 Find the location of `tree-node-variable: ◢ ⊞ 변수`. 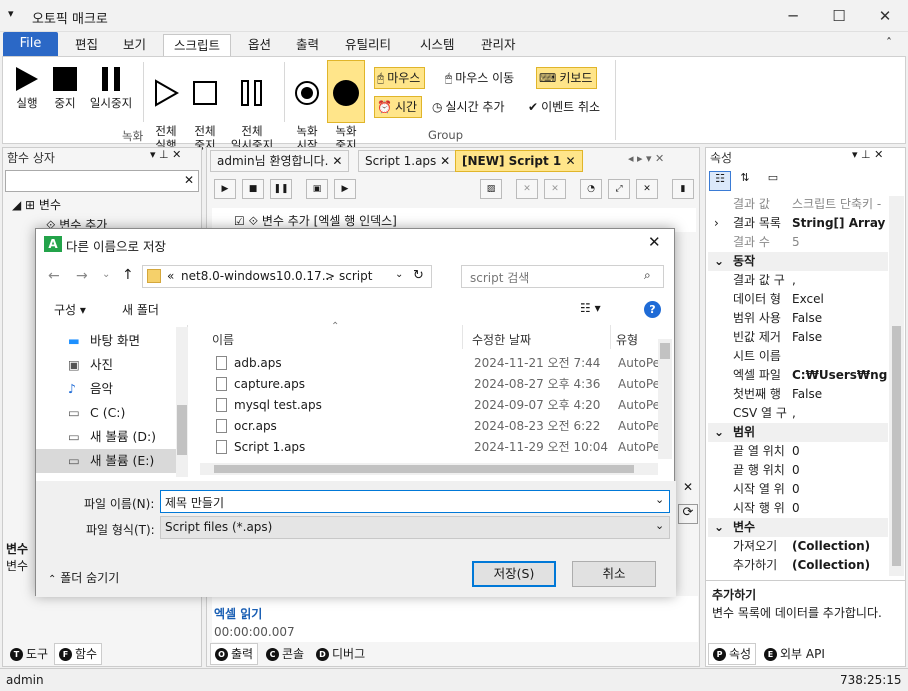

tree-node-variable: ◢ ⊞ 변수 is located at coordinates (36, 204).